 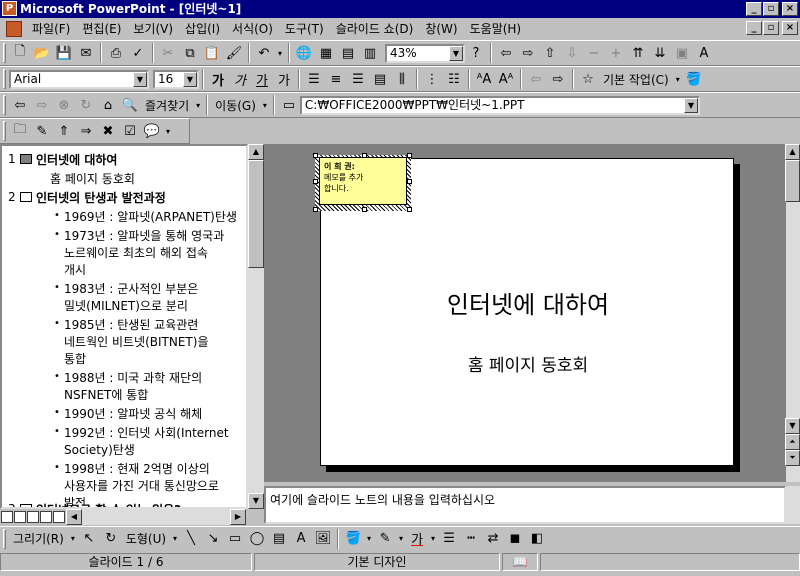 What do you see at coordinates (454, 79) in the screenshot?
I see `bullets-icon: ☷` at bounding box center [454, 79].